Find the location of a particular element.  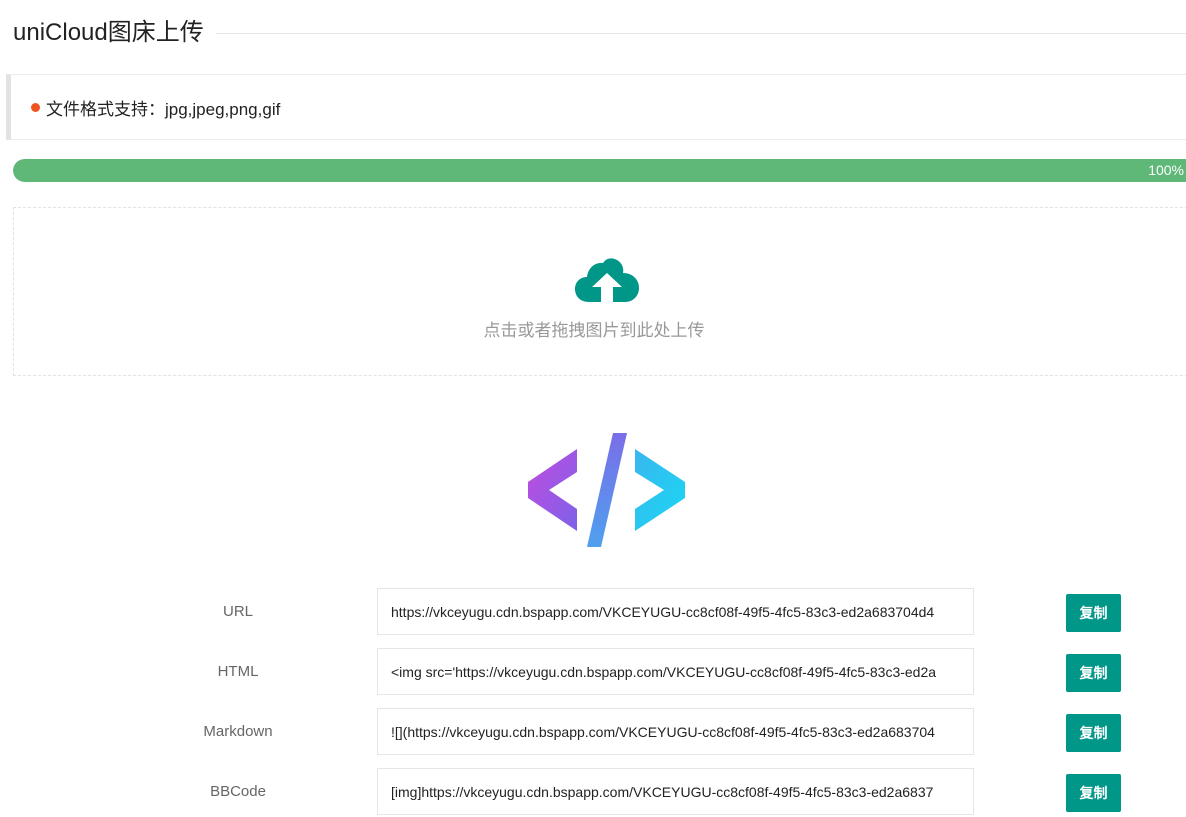

copy-html-button: 复制 is located at coordinates (1093, 673).